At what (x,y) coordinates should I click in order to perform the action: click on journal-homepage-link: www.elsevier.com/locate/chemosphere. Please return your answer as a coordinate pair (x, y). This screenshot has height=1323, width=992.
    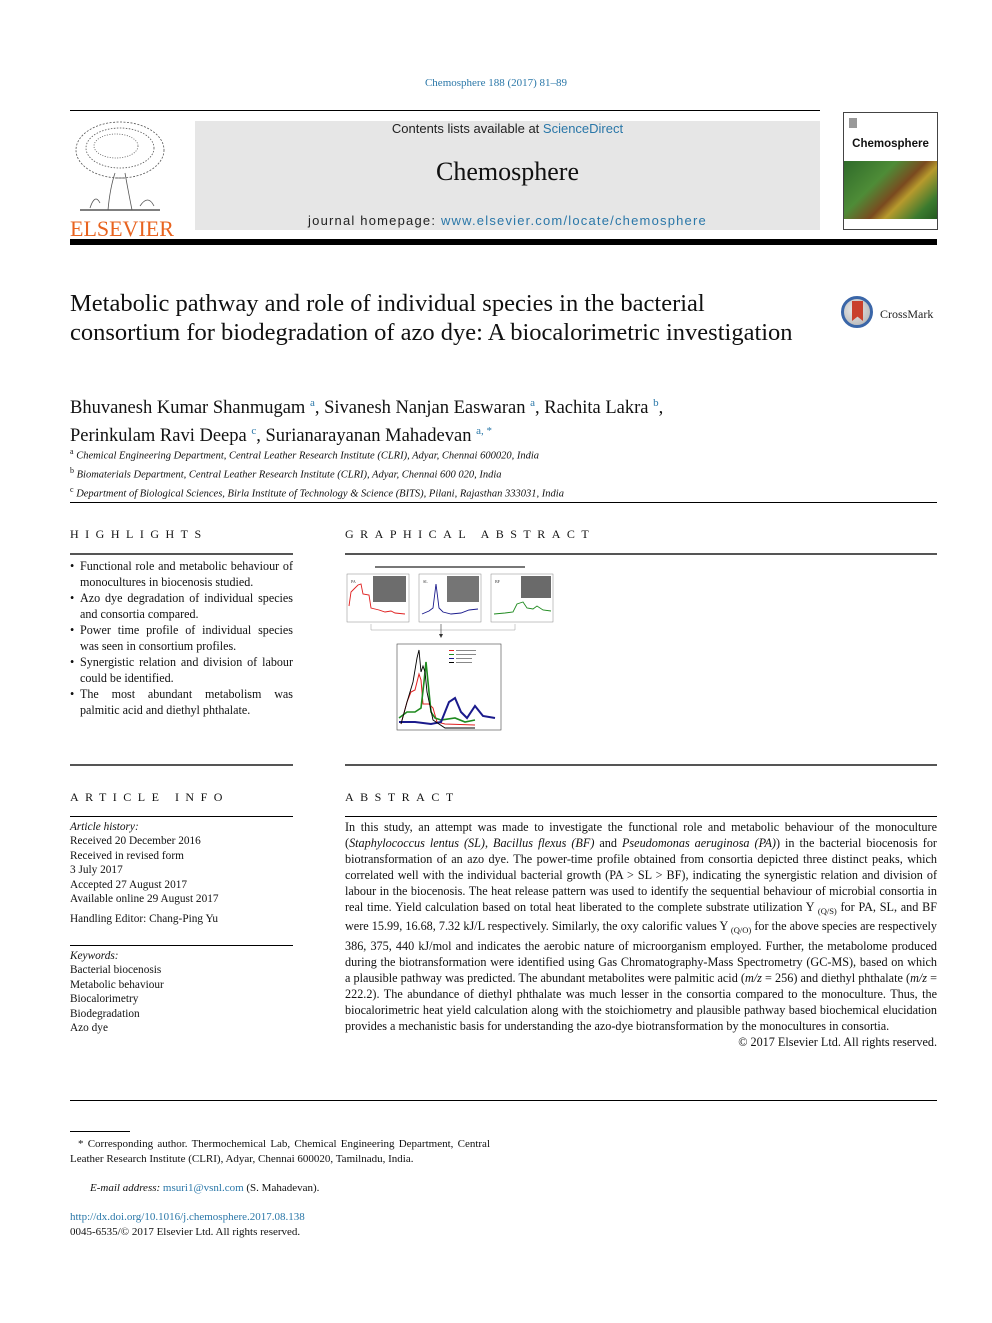
    Looking at the image, I should click on (574, 220).